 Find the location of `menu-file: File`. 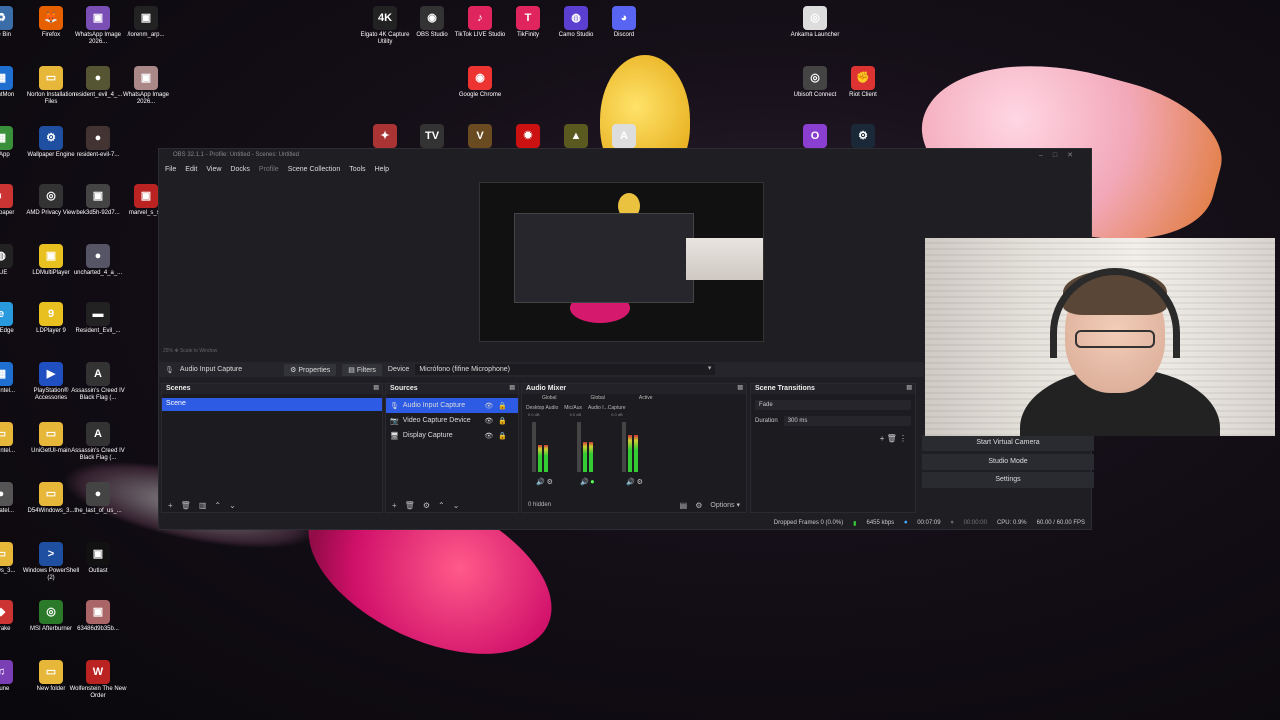

menu-file: File is located at coordinates (170, 169).